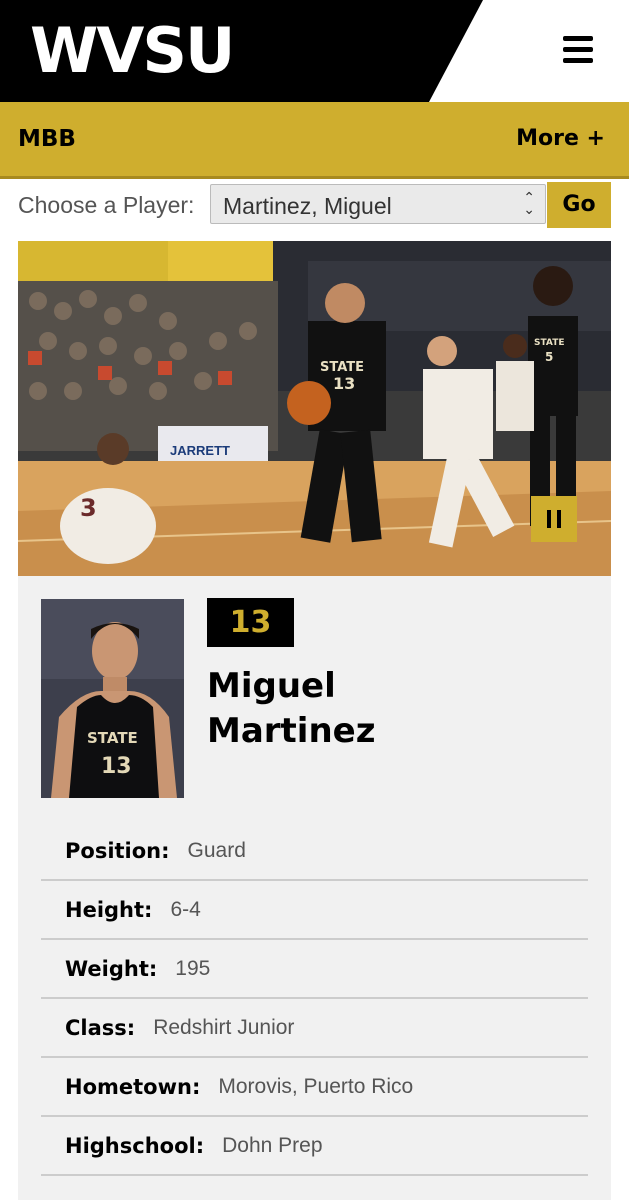 The height and width of the screenshot is (1200, 629). I want to click on bio-value: Morovis, Puerto Rico, so click(316, 1086).